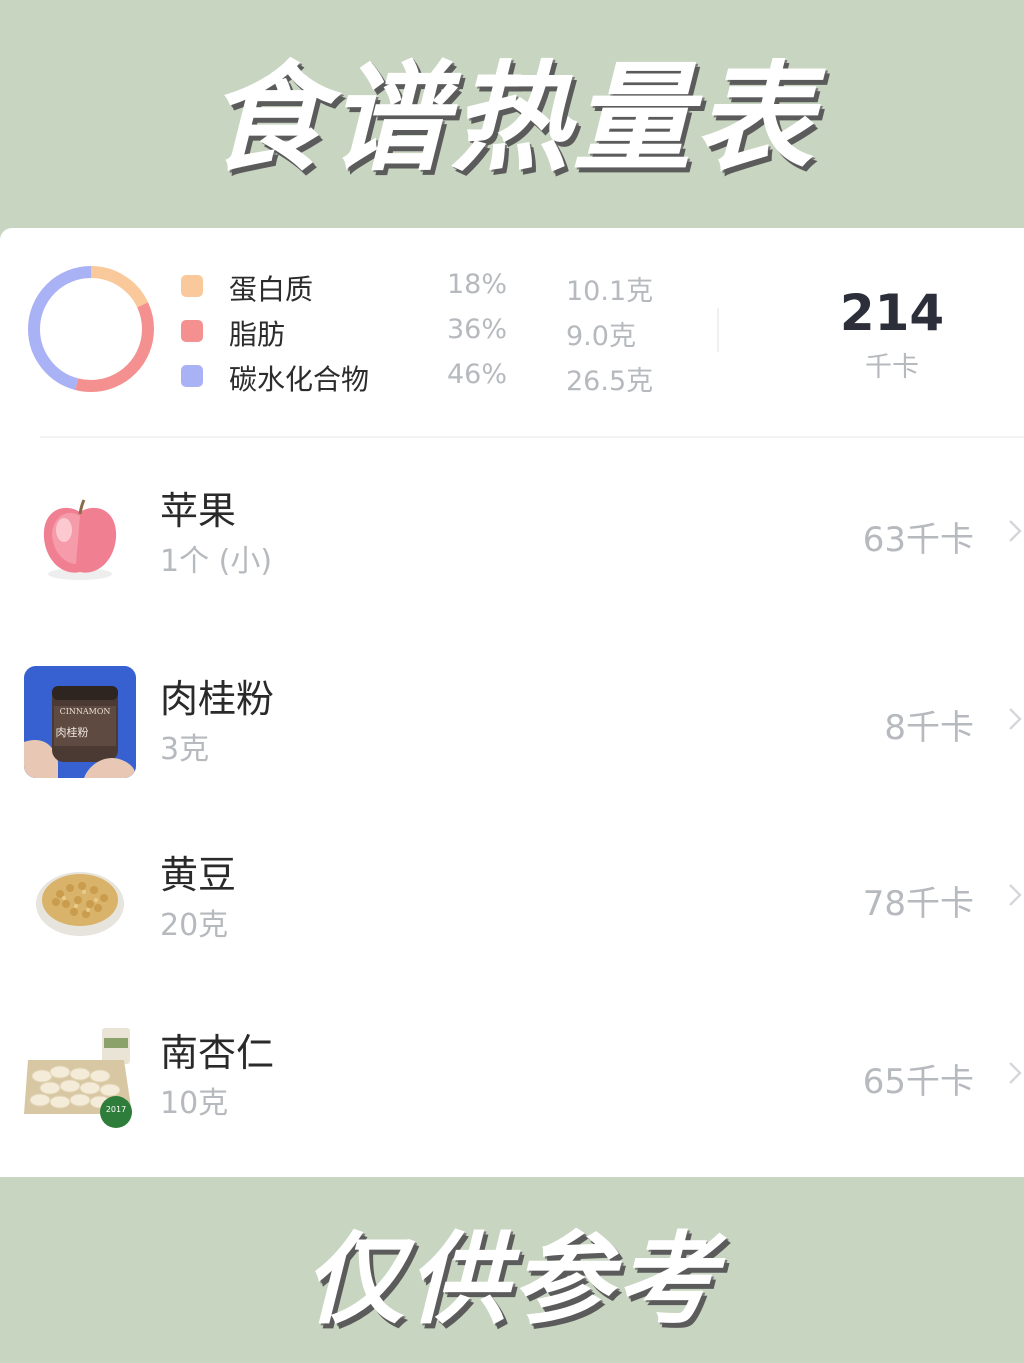  What do you see at coordinates (299, 379) in the screenshot?
I see `macro-name: 碳水化合物` at bounding box center [299, 379].